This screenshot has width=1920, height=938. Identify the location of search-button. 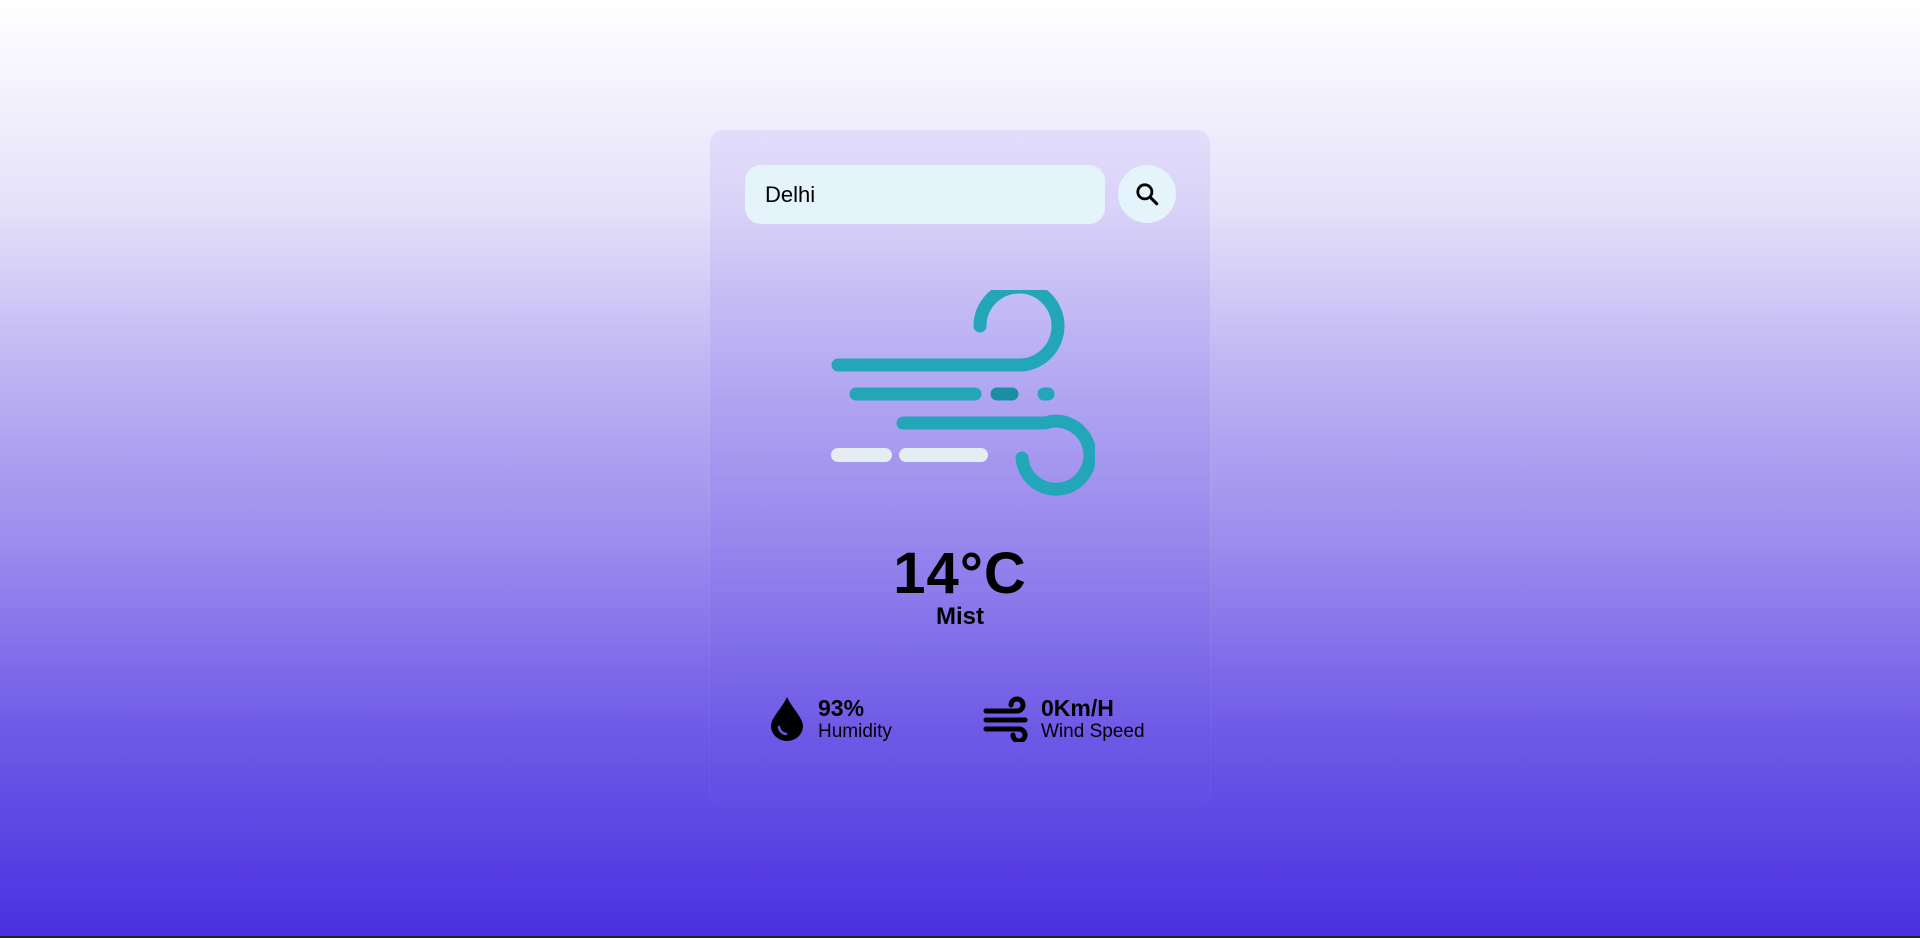
(1147, 194).